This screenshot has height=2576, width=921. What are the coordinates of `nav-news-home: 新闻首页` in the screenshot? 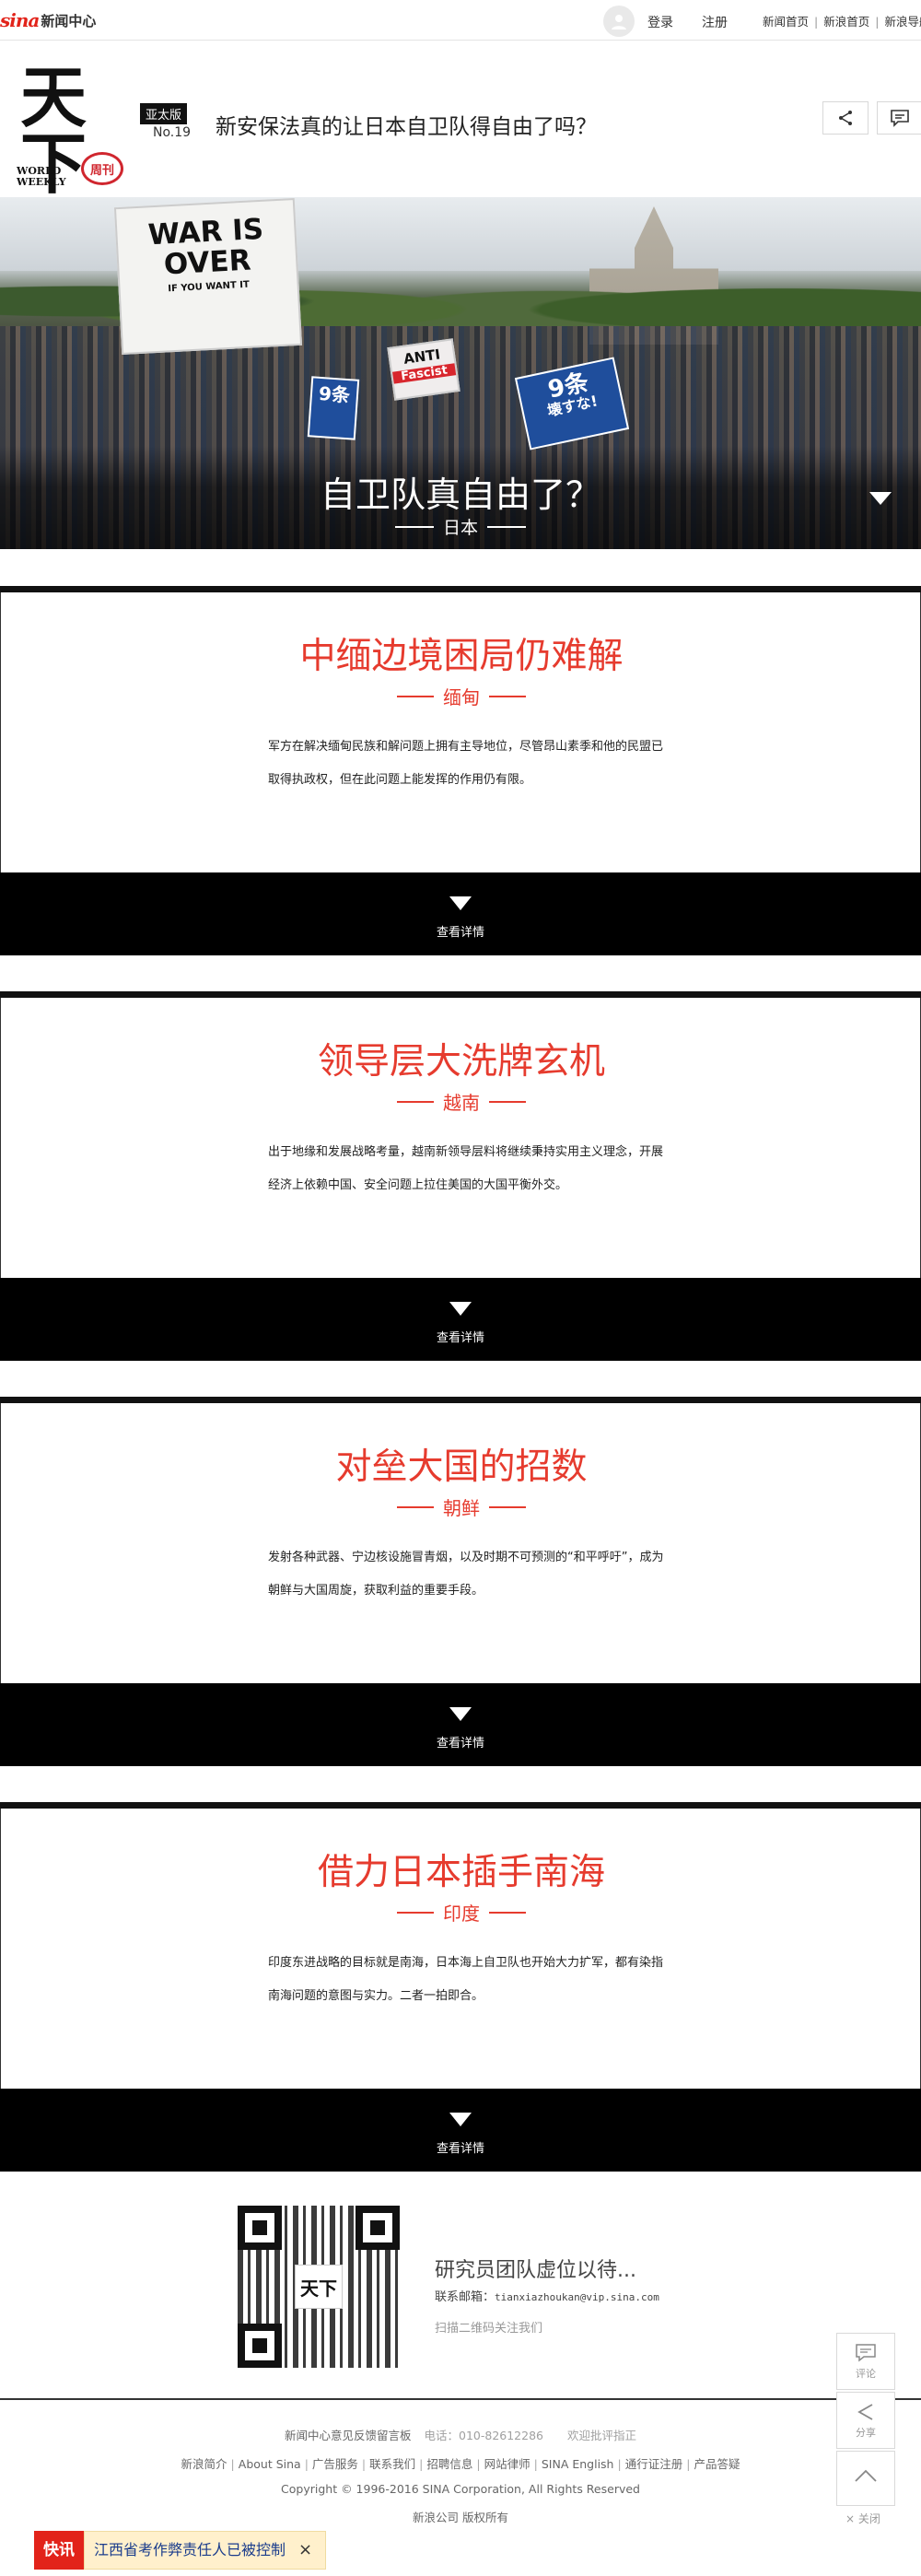 It's located at (786, 22).